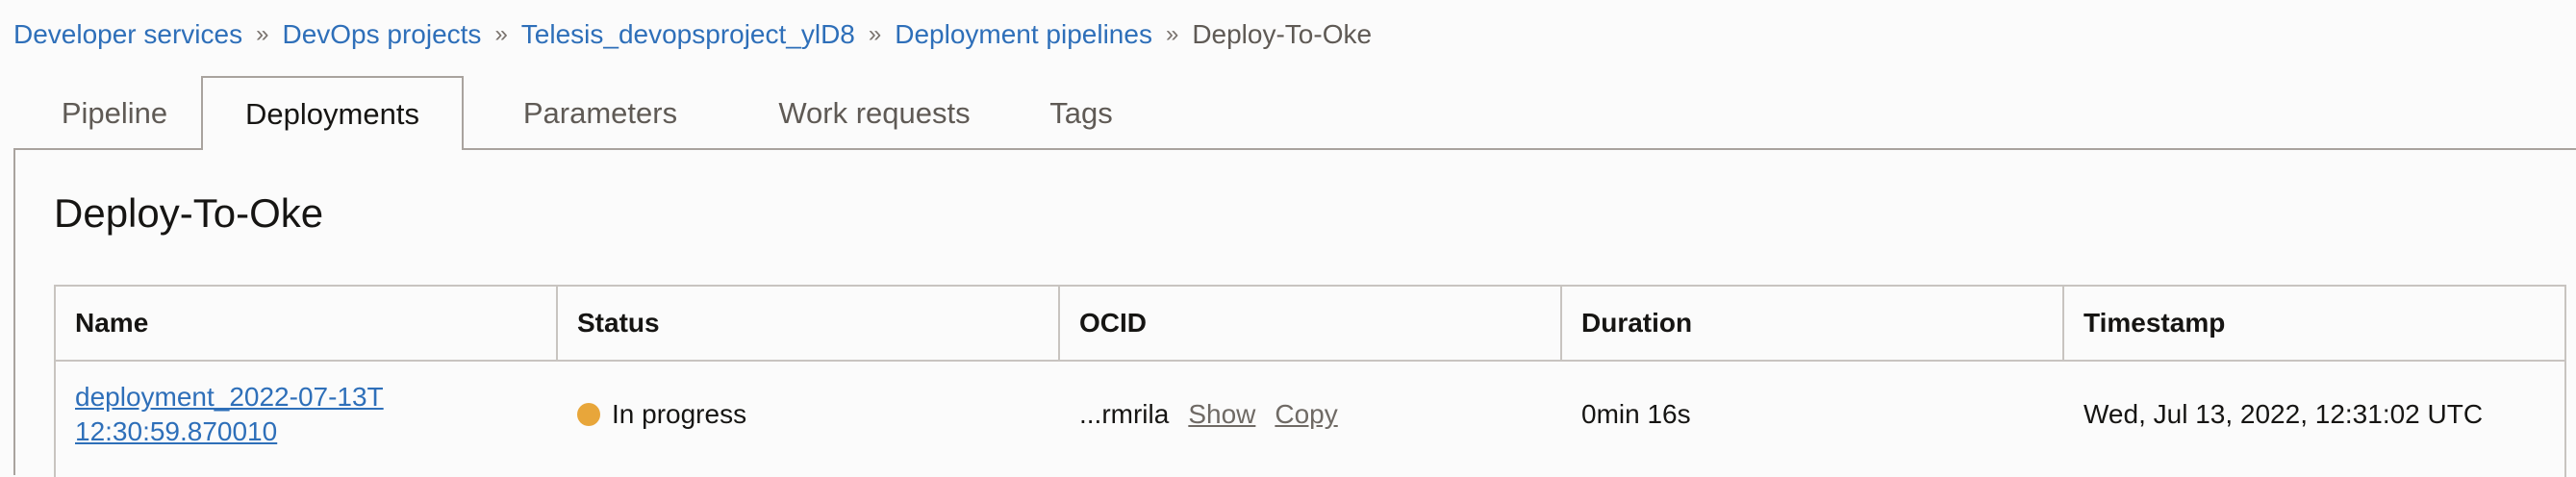 The image size is (2576, 477). What do you see at coordinates (589, 414) in the screenshot?
I see `status-in-progress-icon` at bounding box center [589, 414].